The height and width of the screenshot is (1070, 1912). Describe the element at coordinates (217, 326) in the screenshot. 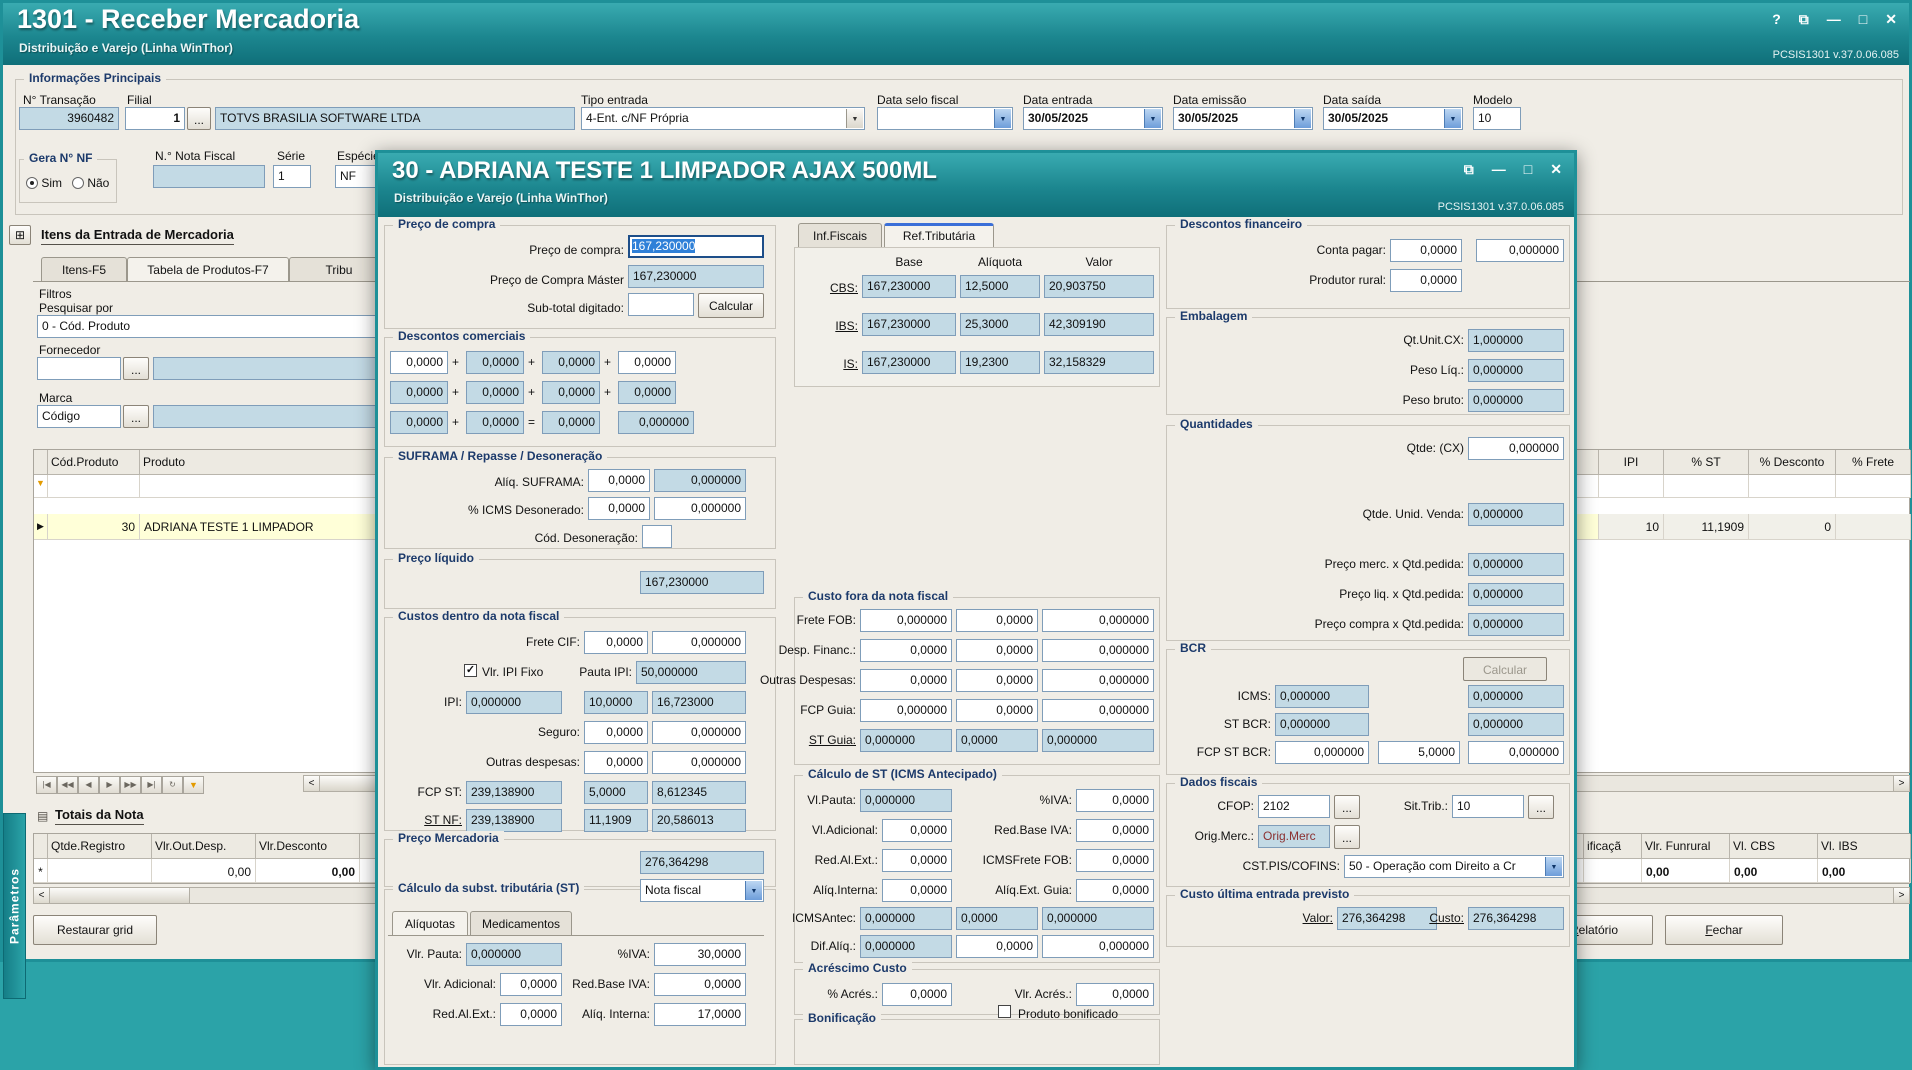

I see `pesquisar-combo: 0 - Cód. Produto` at that location.